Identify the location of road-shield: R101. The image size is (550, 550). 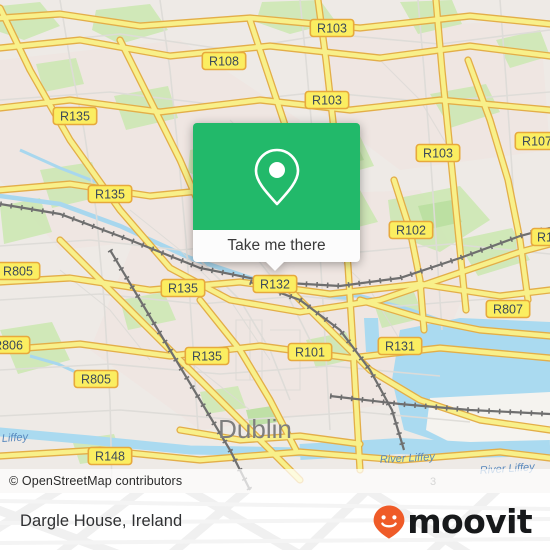
(310, 352).